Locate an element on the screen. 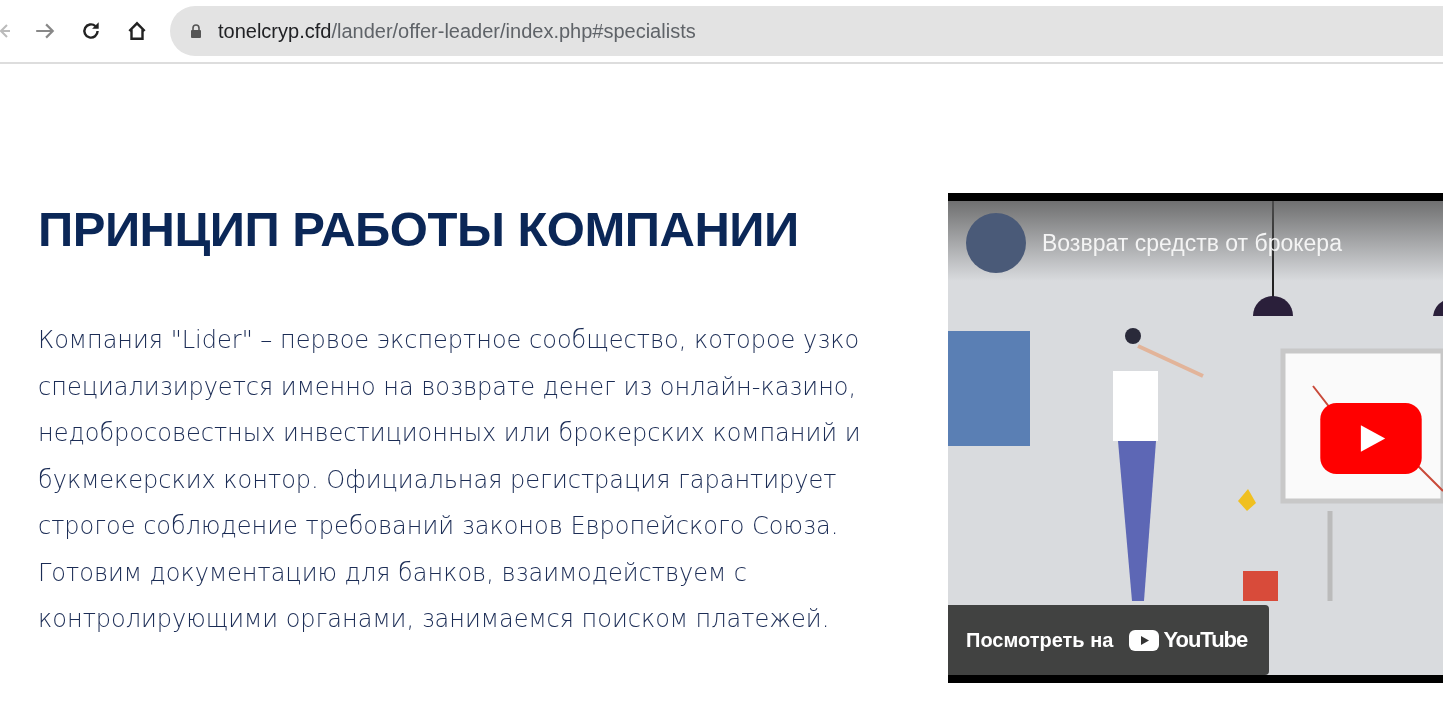 This screenshot has height=721, width=1443. reload-icon is located at coordinates (91, 31).